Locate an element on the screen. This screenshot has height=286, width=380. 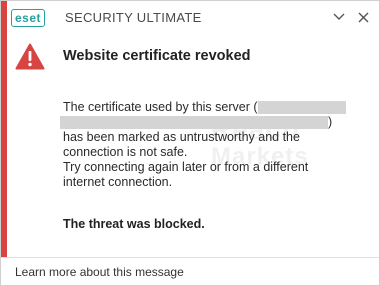
logo-text: eset is located at coordinates (28, 17).